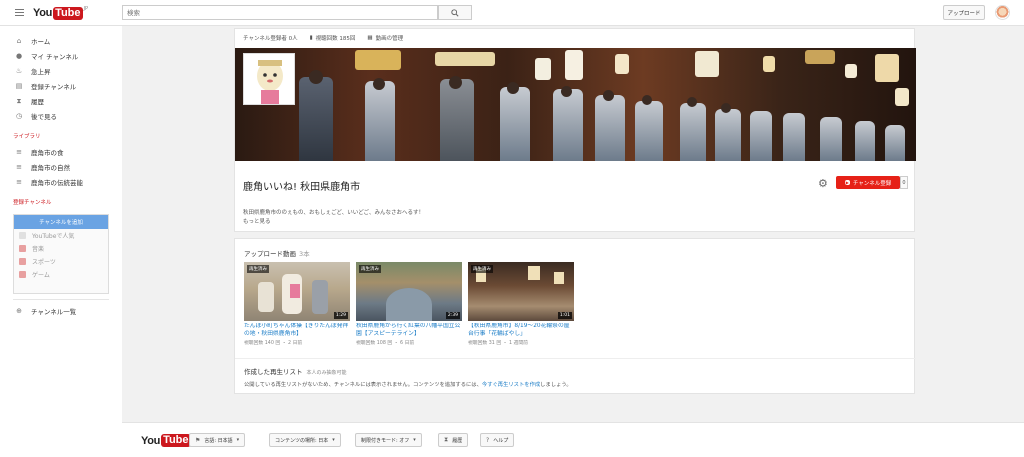 Image resolution: width=1024 pixels, height=457 pixels. Describe the element at coordinates (29, 101) in the screenshot. I see `sidebar-item-history: ⧗ 履歴` at that location.